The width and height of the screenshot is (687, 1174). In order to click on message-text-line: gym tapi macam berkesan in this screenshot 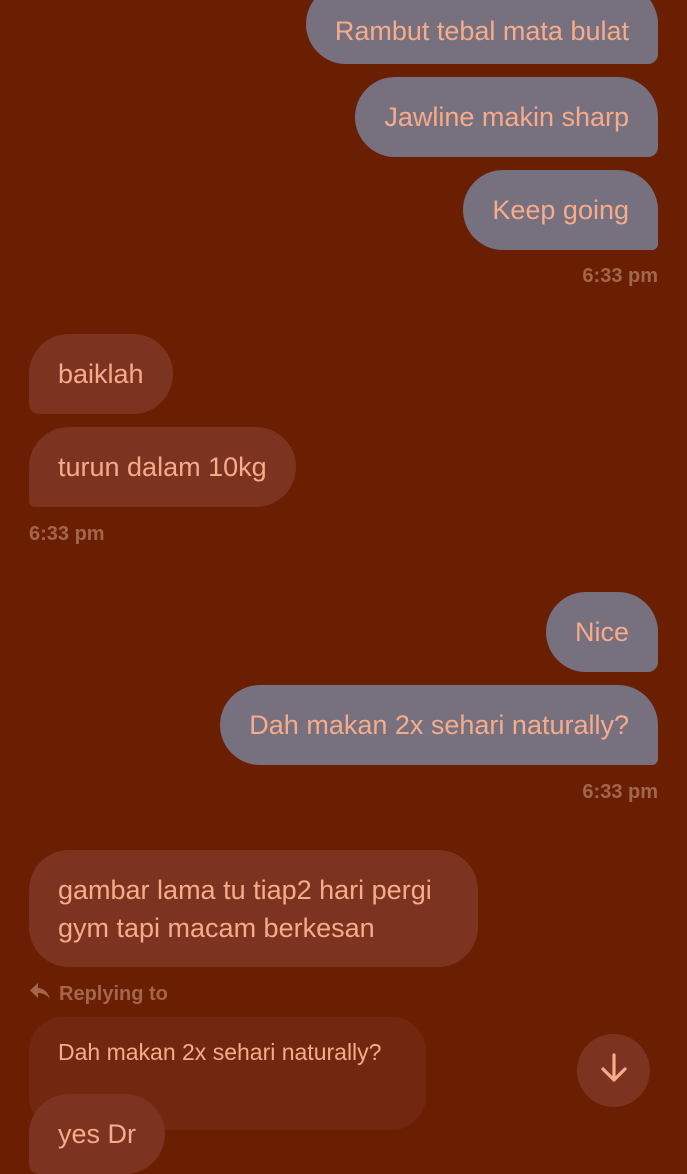, I will do `click(216, 927)`.